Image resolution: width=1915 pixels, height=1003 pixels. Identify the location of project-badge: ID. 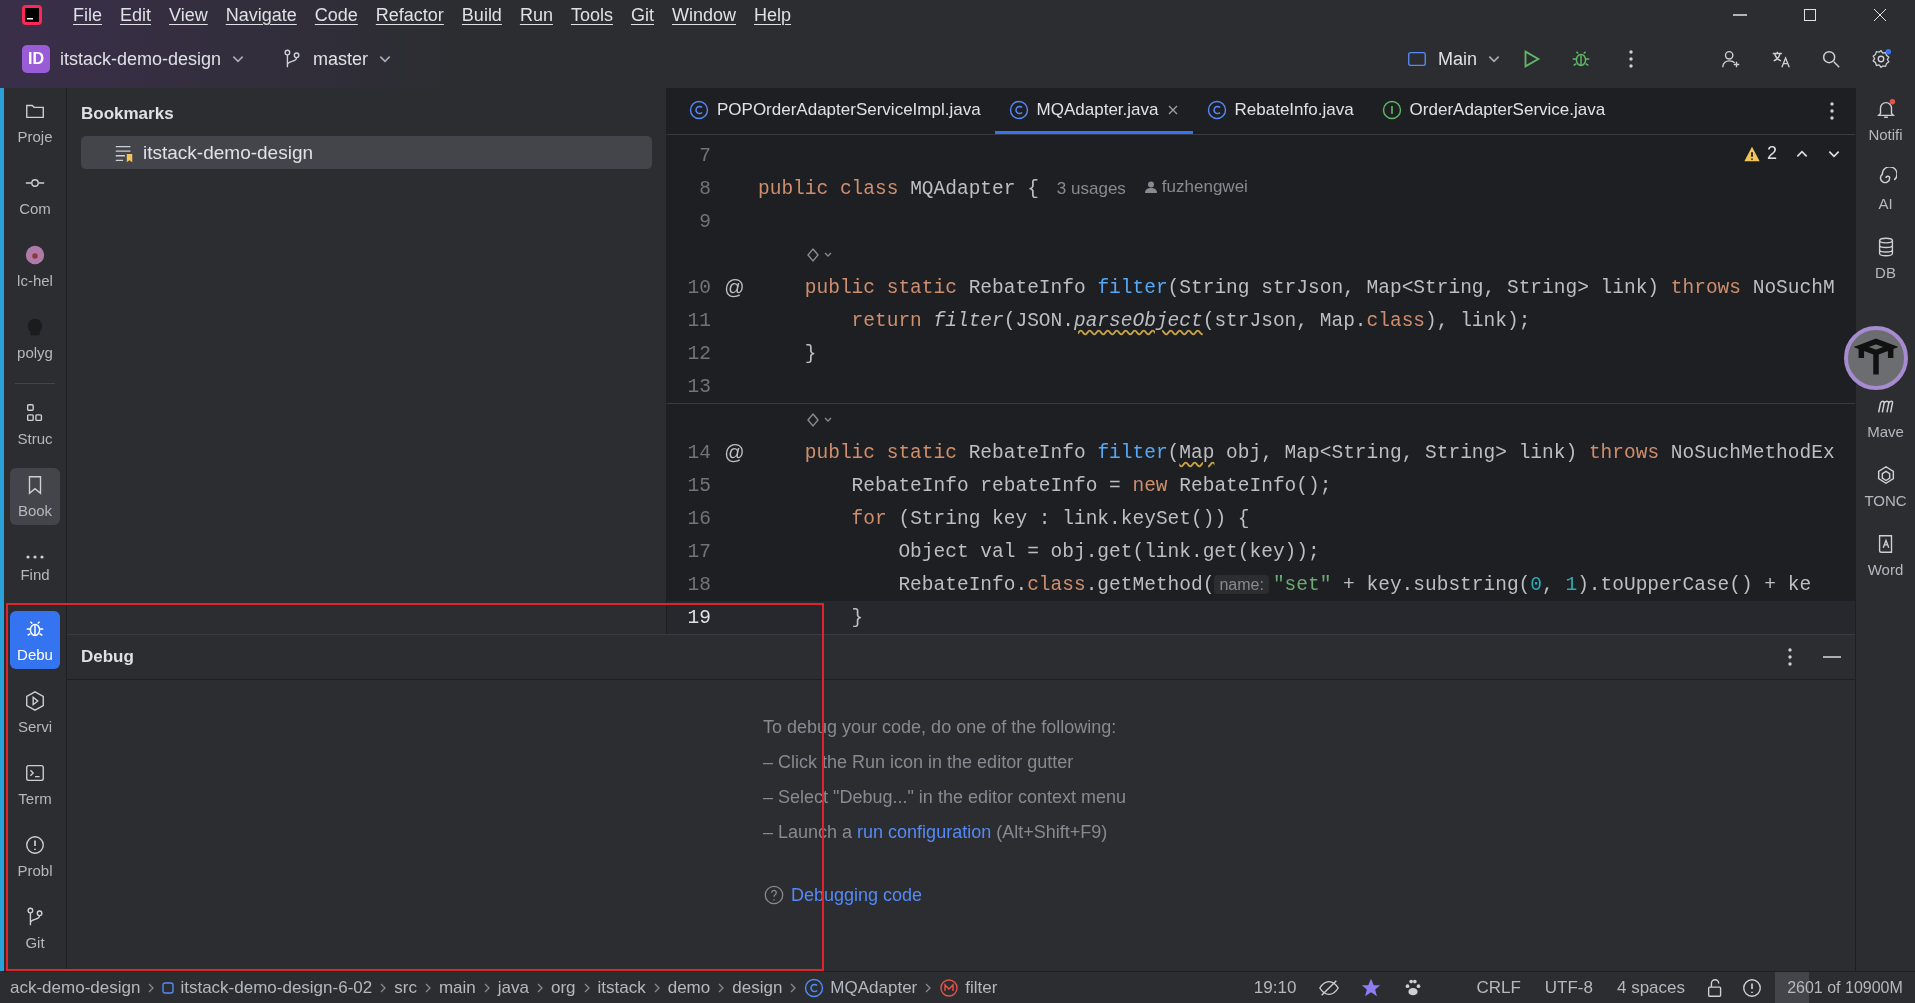
(36, 59).